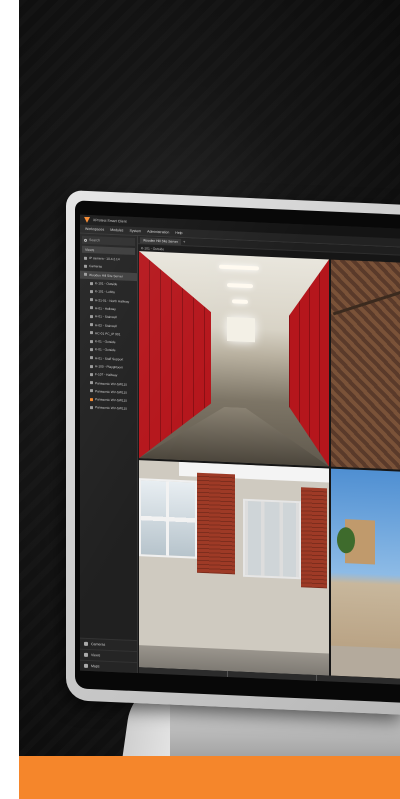 The width and height of the screenshot is (400, 799). What do you see at coordinates (108, 241) in the screenshot?
I see `search-input: Search` at bounding box center [108, 241].